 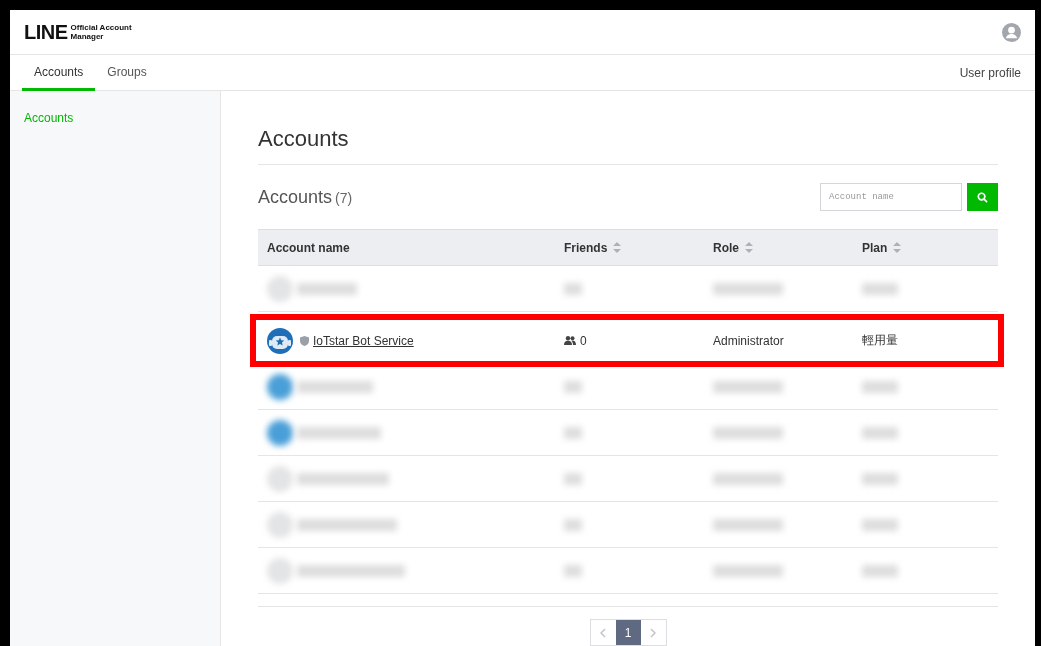 I want to click on friends-count: 0, so click(x=583, y=340).